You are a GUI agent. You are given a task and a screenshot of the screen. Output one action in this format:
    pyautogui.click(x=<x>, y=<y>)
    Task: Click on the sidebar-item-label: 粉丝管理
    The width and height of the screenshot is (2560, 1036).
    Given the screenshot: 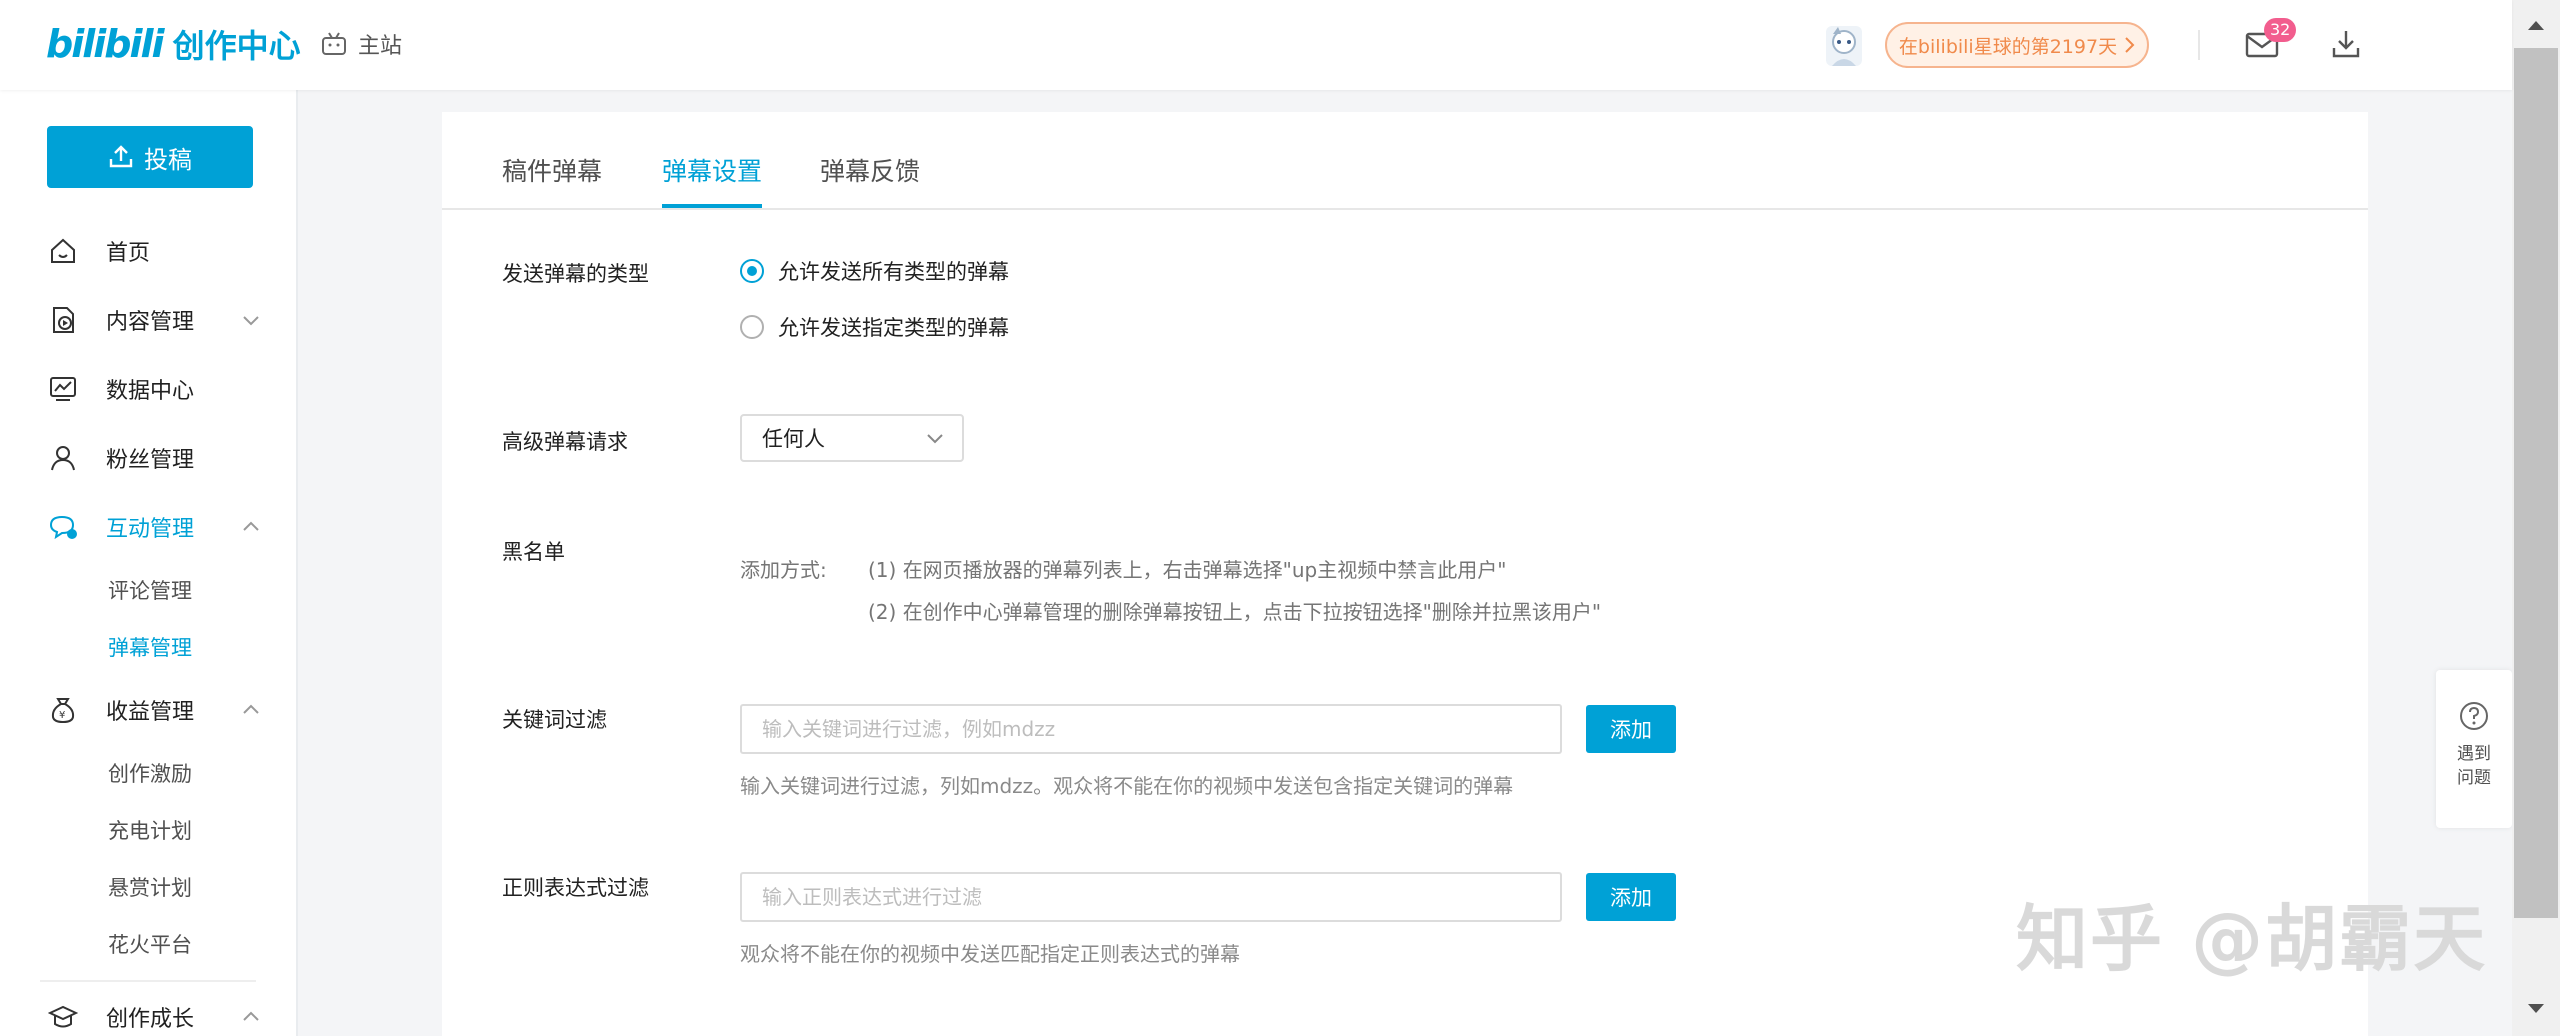 What is the action you would take?
    pyautogui.click(x=150, y=460)
    